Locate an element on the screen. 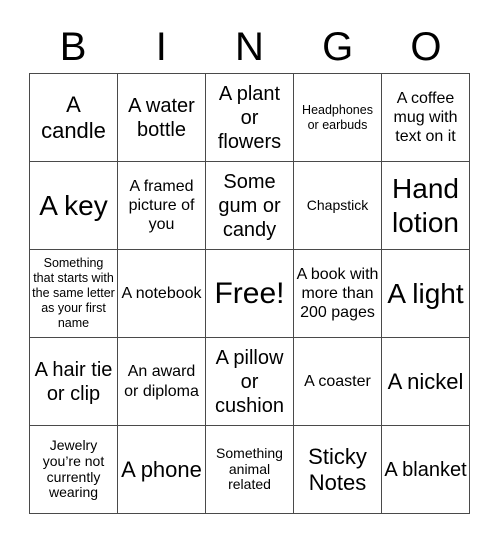  bingo-cell-r1c1: A candle is located at coordinates (74, 118).